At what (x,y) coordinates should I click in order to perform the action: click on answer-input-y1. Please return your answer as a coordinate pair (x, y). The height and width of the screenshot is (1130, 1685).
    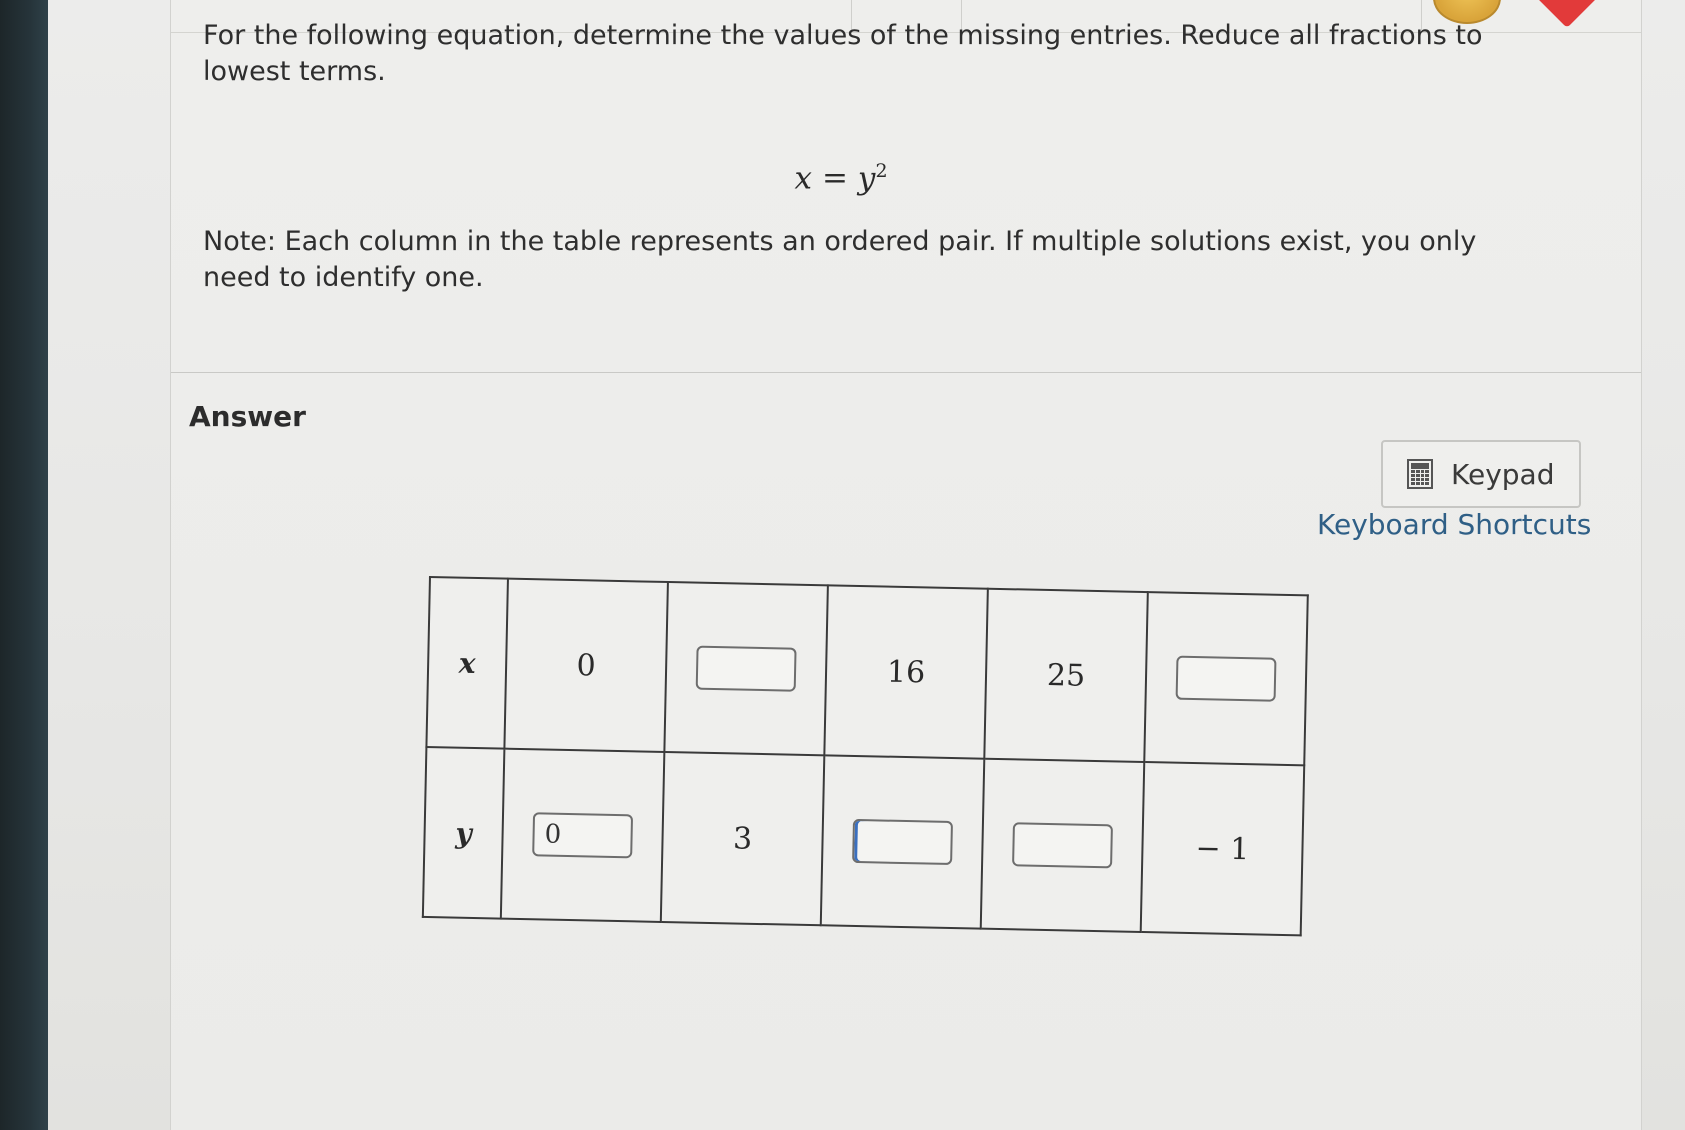
    Looking at the image, I should click on (583, 835).